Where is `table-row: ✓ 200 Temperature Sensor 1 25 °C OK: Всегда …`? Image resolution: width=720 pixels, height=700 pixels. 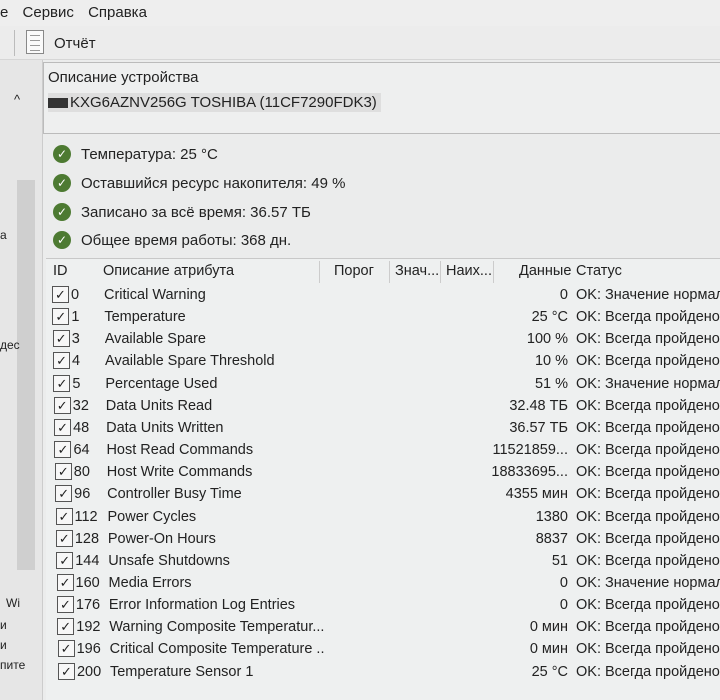 table-row: ✓ 200 Temperature Sensor 1 25 °C OK: Всегда … is located at coordinates (383, 673).